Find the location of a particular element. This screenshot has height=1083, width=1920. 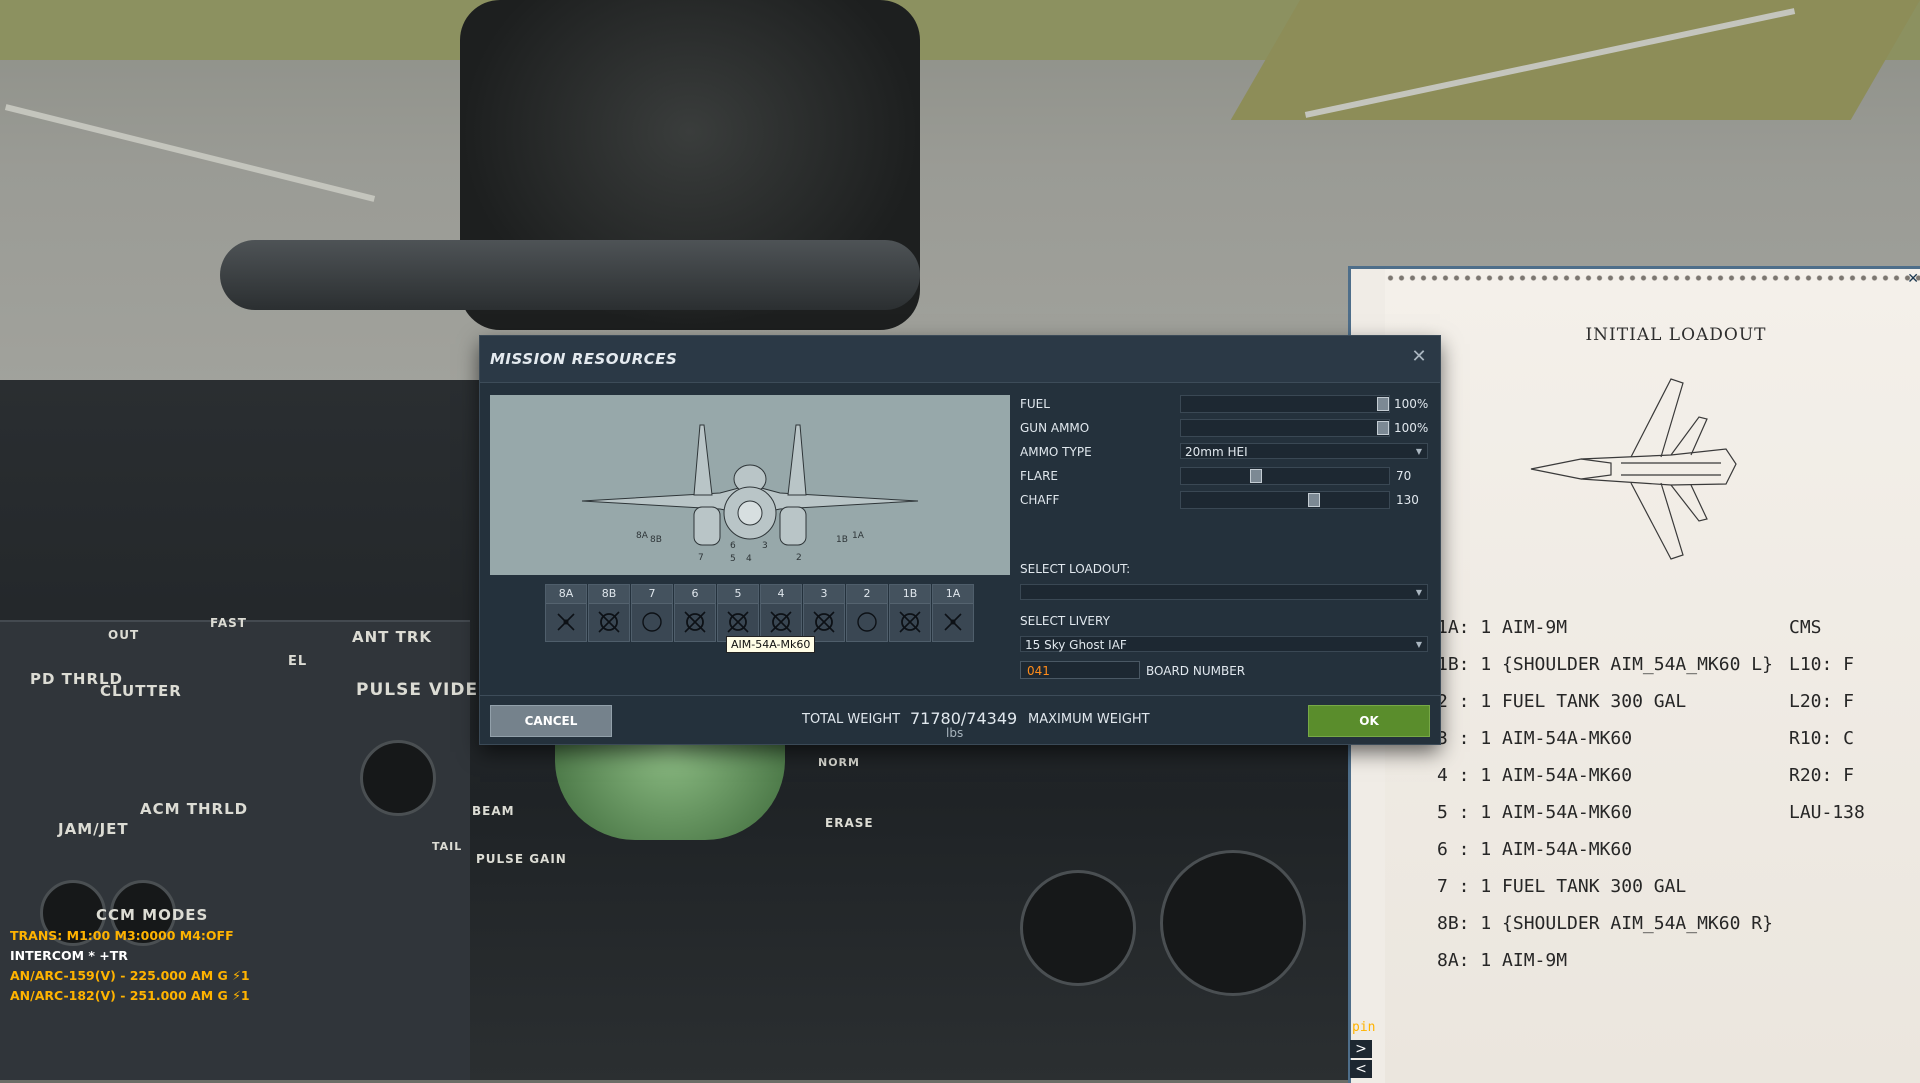

ammo-type-select: 20mm HEI ▼ is located at coordinates (1304, 451).